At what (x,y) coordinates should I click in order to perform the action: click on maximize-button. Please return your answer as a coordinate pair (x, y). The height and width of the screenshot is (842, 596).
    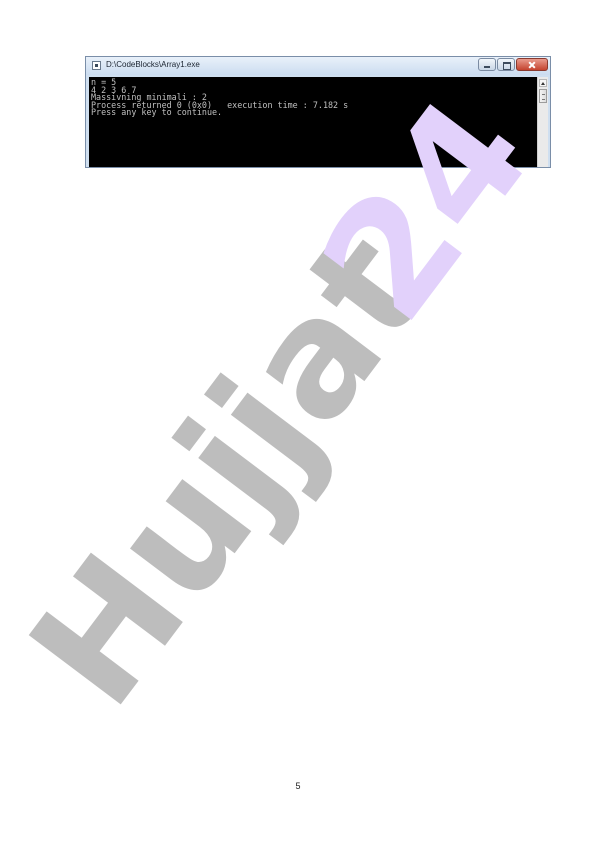
    Looking at the image, I should click on (506, 64).